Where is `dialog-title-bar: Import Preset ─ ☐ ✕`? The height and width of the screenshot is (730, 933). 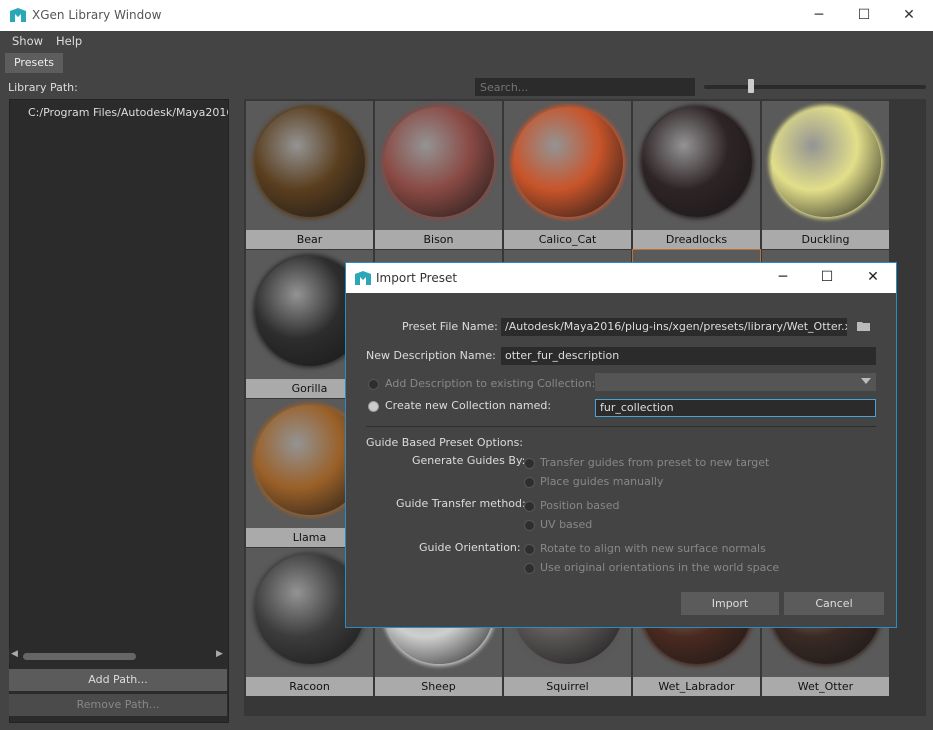 dialog-title-bar: Import Preset ─ ☐ ✕ is located at coordinates (621, 278).